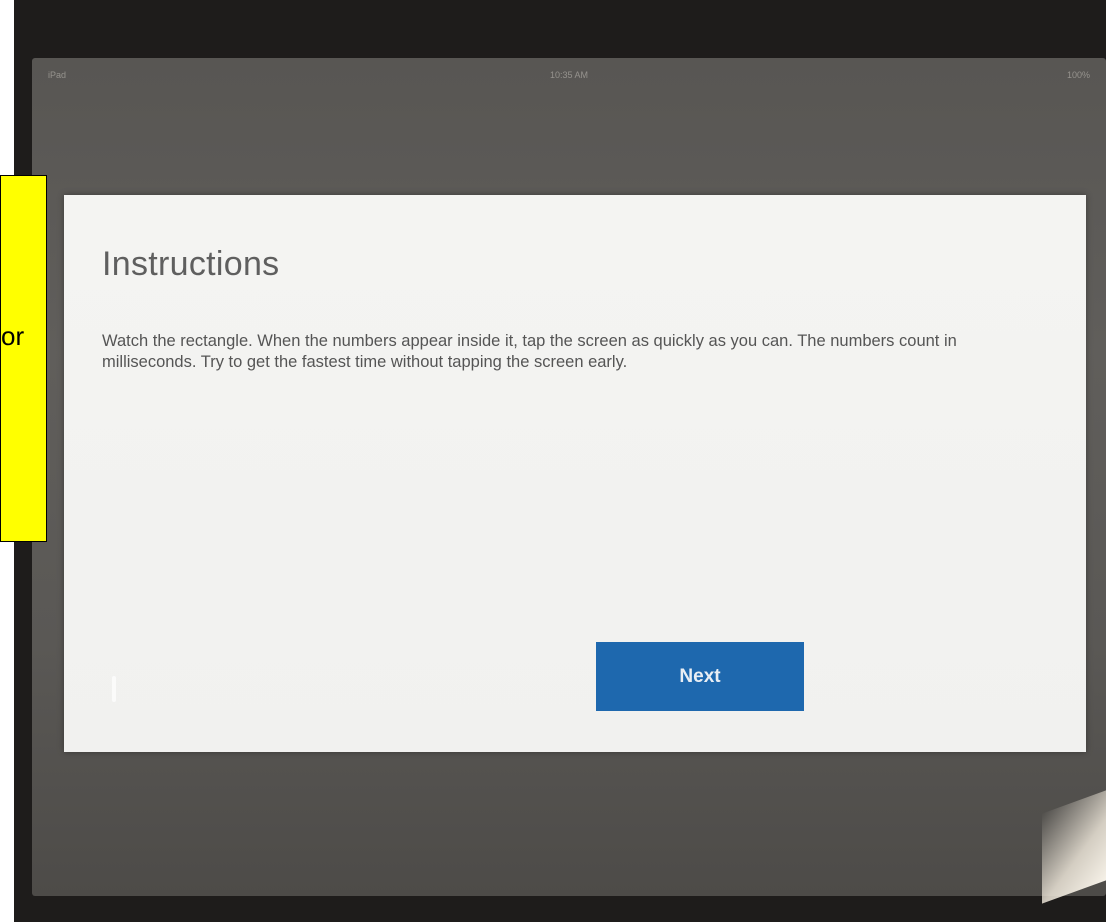 The height and width of the screenshot is (922, 1106). I want to click on status-time: 10:35 AM, so click(569, 75).